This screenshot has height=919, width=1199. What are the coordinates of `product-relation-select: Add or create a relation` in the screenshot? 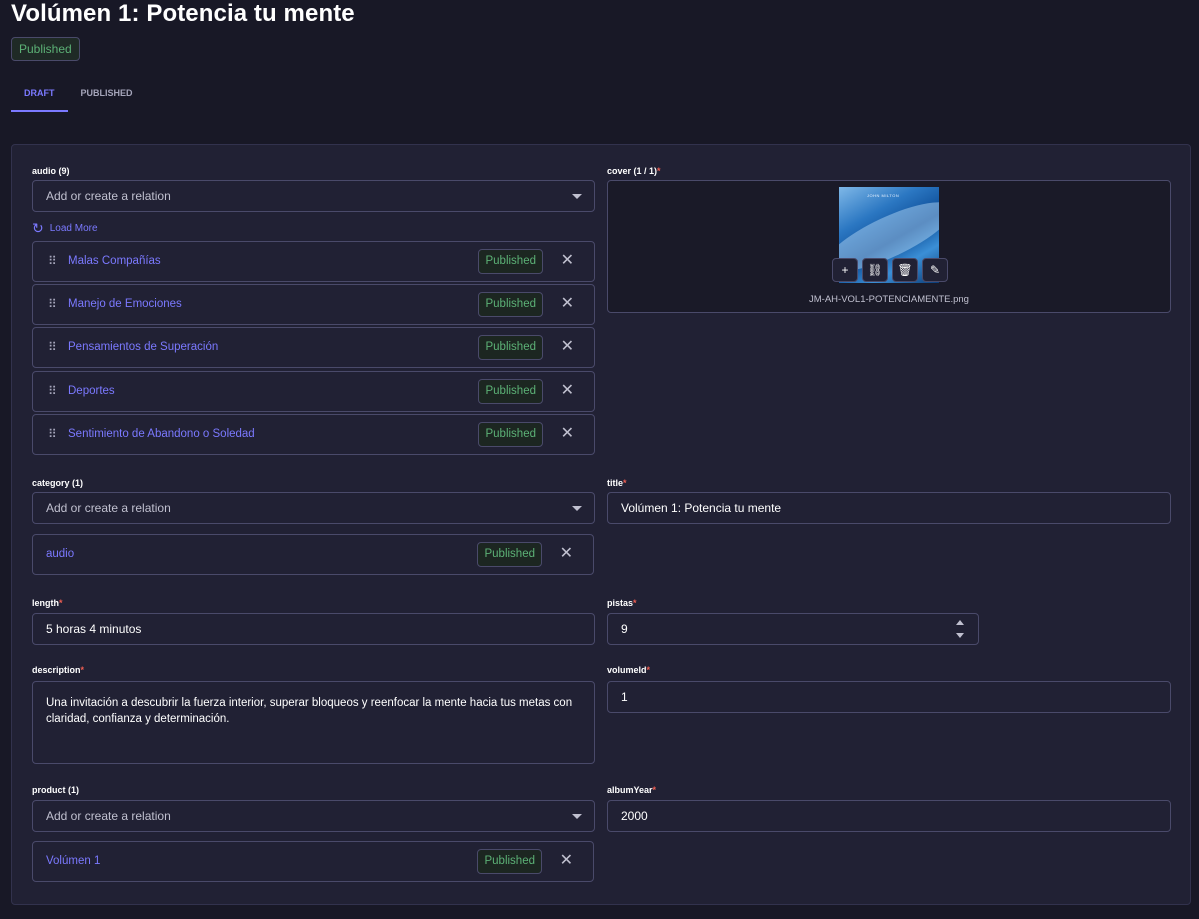 It's located at (313, 816).